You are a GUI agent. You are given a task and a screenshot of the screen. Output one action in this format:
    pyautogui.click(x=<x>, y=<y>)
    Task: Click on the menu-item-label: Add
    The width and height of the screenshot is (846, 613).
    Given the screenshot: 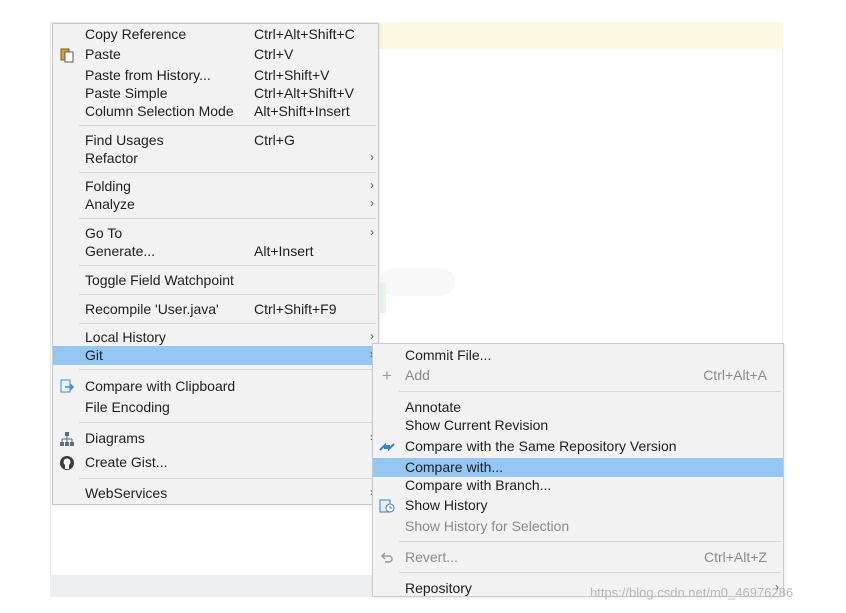 What is the action you would take?
    pyautogui.click(x=417, y=375)
    